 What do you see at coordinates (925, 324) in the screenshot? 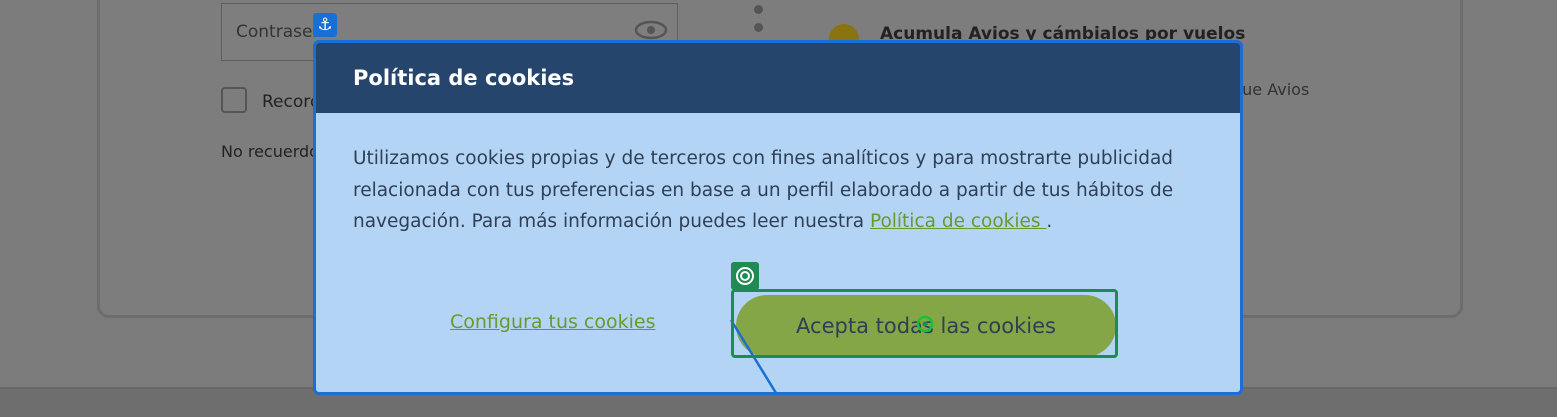
I see `cursor-target-icon` at bounding box center [925, 324].